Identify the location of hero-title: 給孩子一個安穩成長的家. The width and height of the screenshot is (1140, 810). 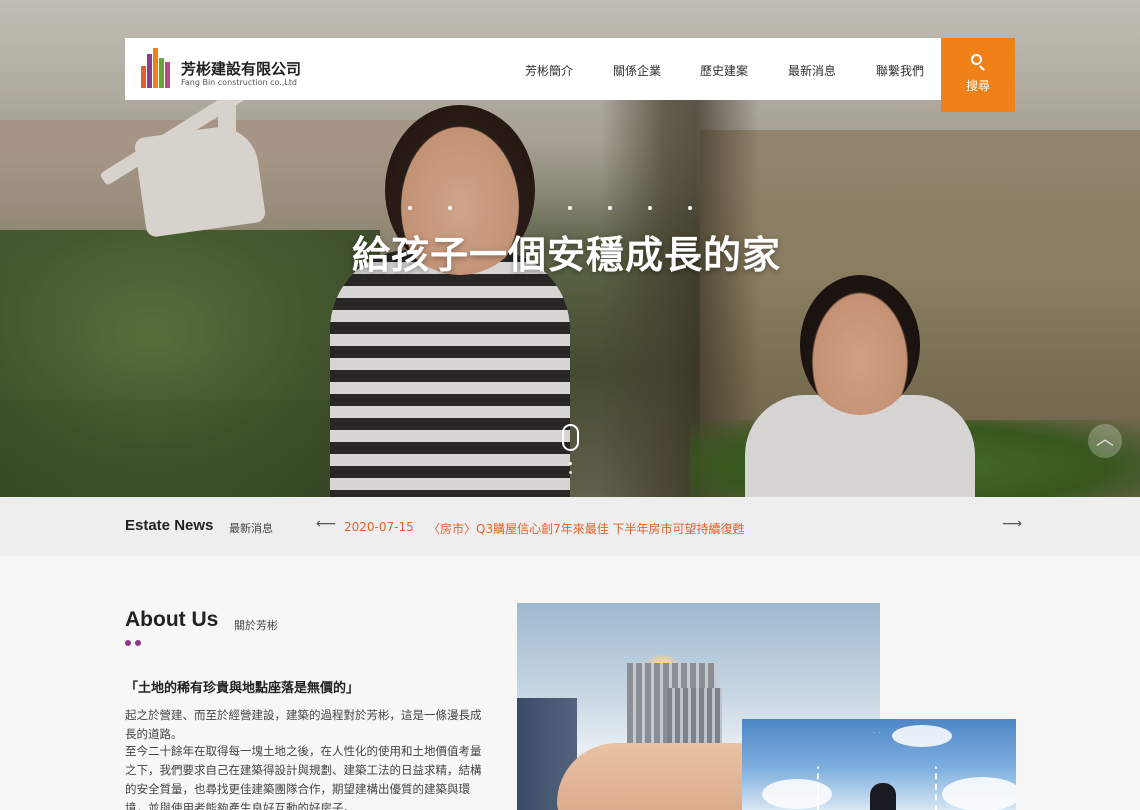
(567, 255).